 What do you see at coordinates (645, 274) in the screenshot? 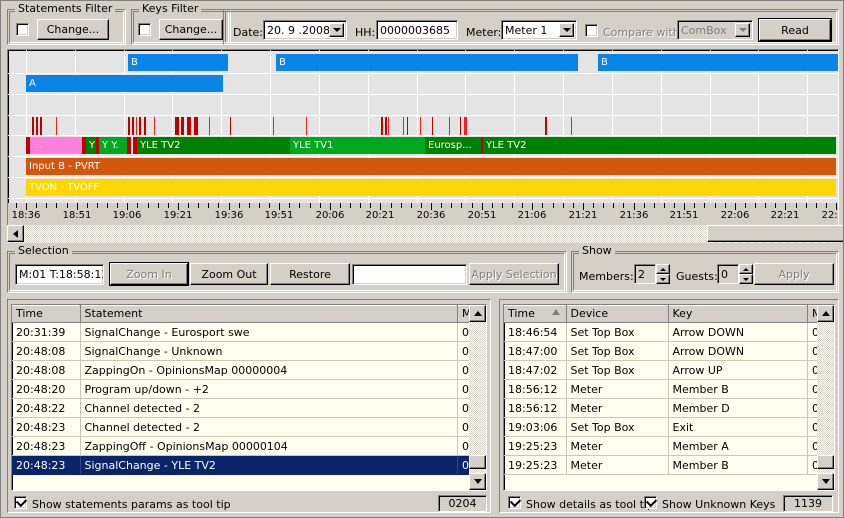
I see `members-value: 2` at bounding box center [645, 274].